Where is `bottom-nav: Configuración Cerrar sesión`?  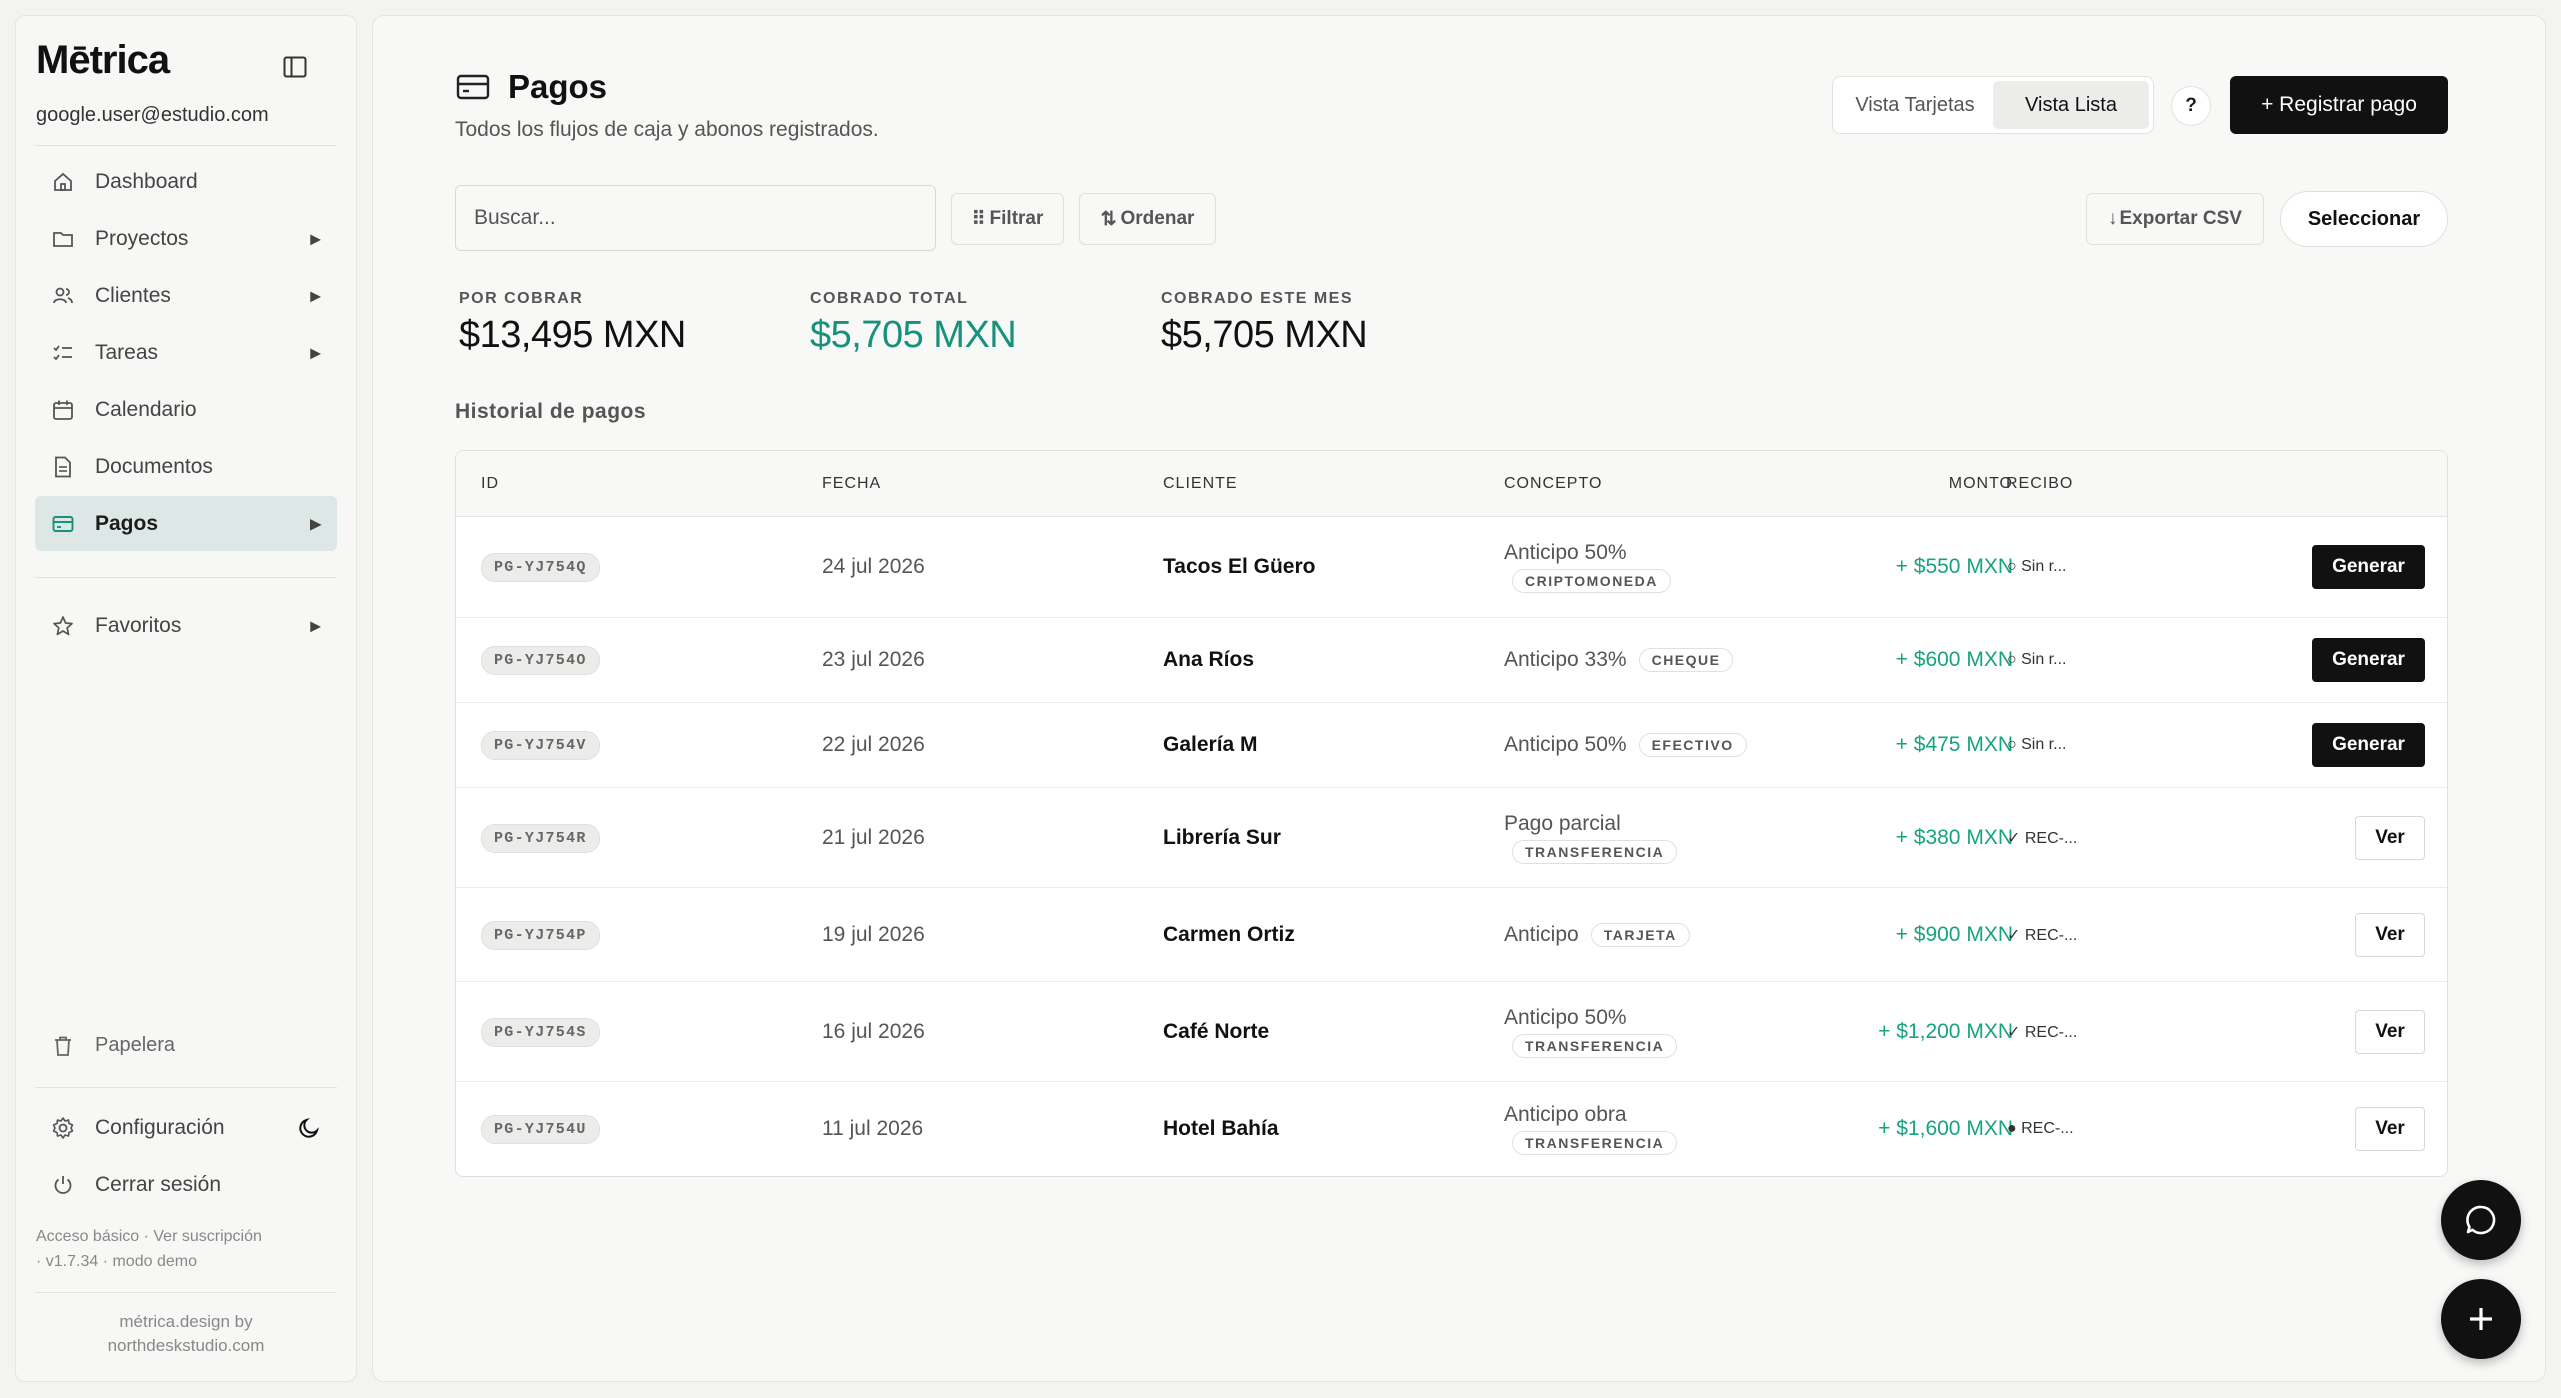 bottom-nav: Configuración Cerrar sesión is located at coordinates (186, 1157).